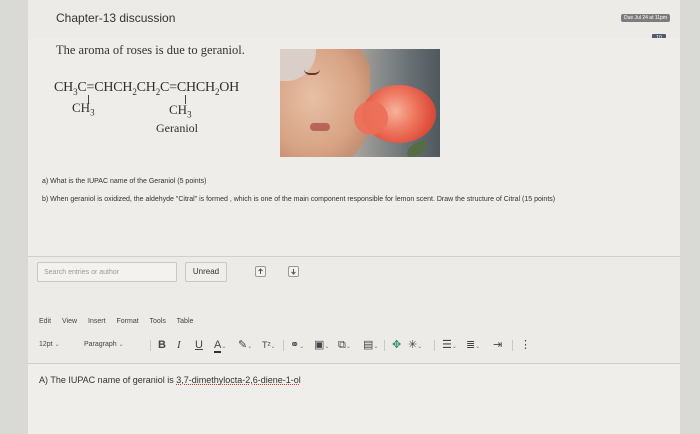  What do you see at coordinates (97, 321) in the screenshot?
I see `menu-insert: Insert` at bounding box center [97, 321].